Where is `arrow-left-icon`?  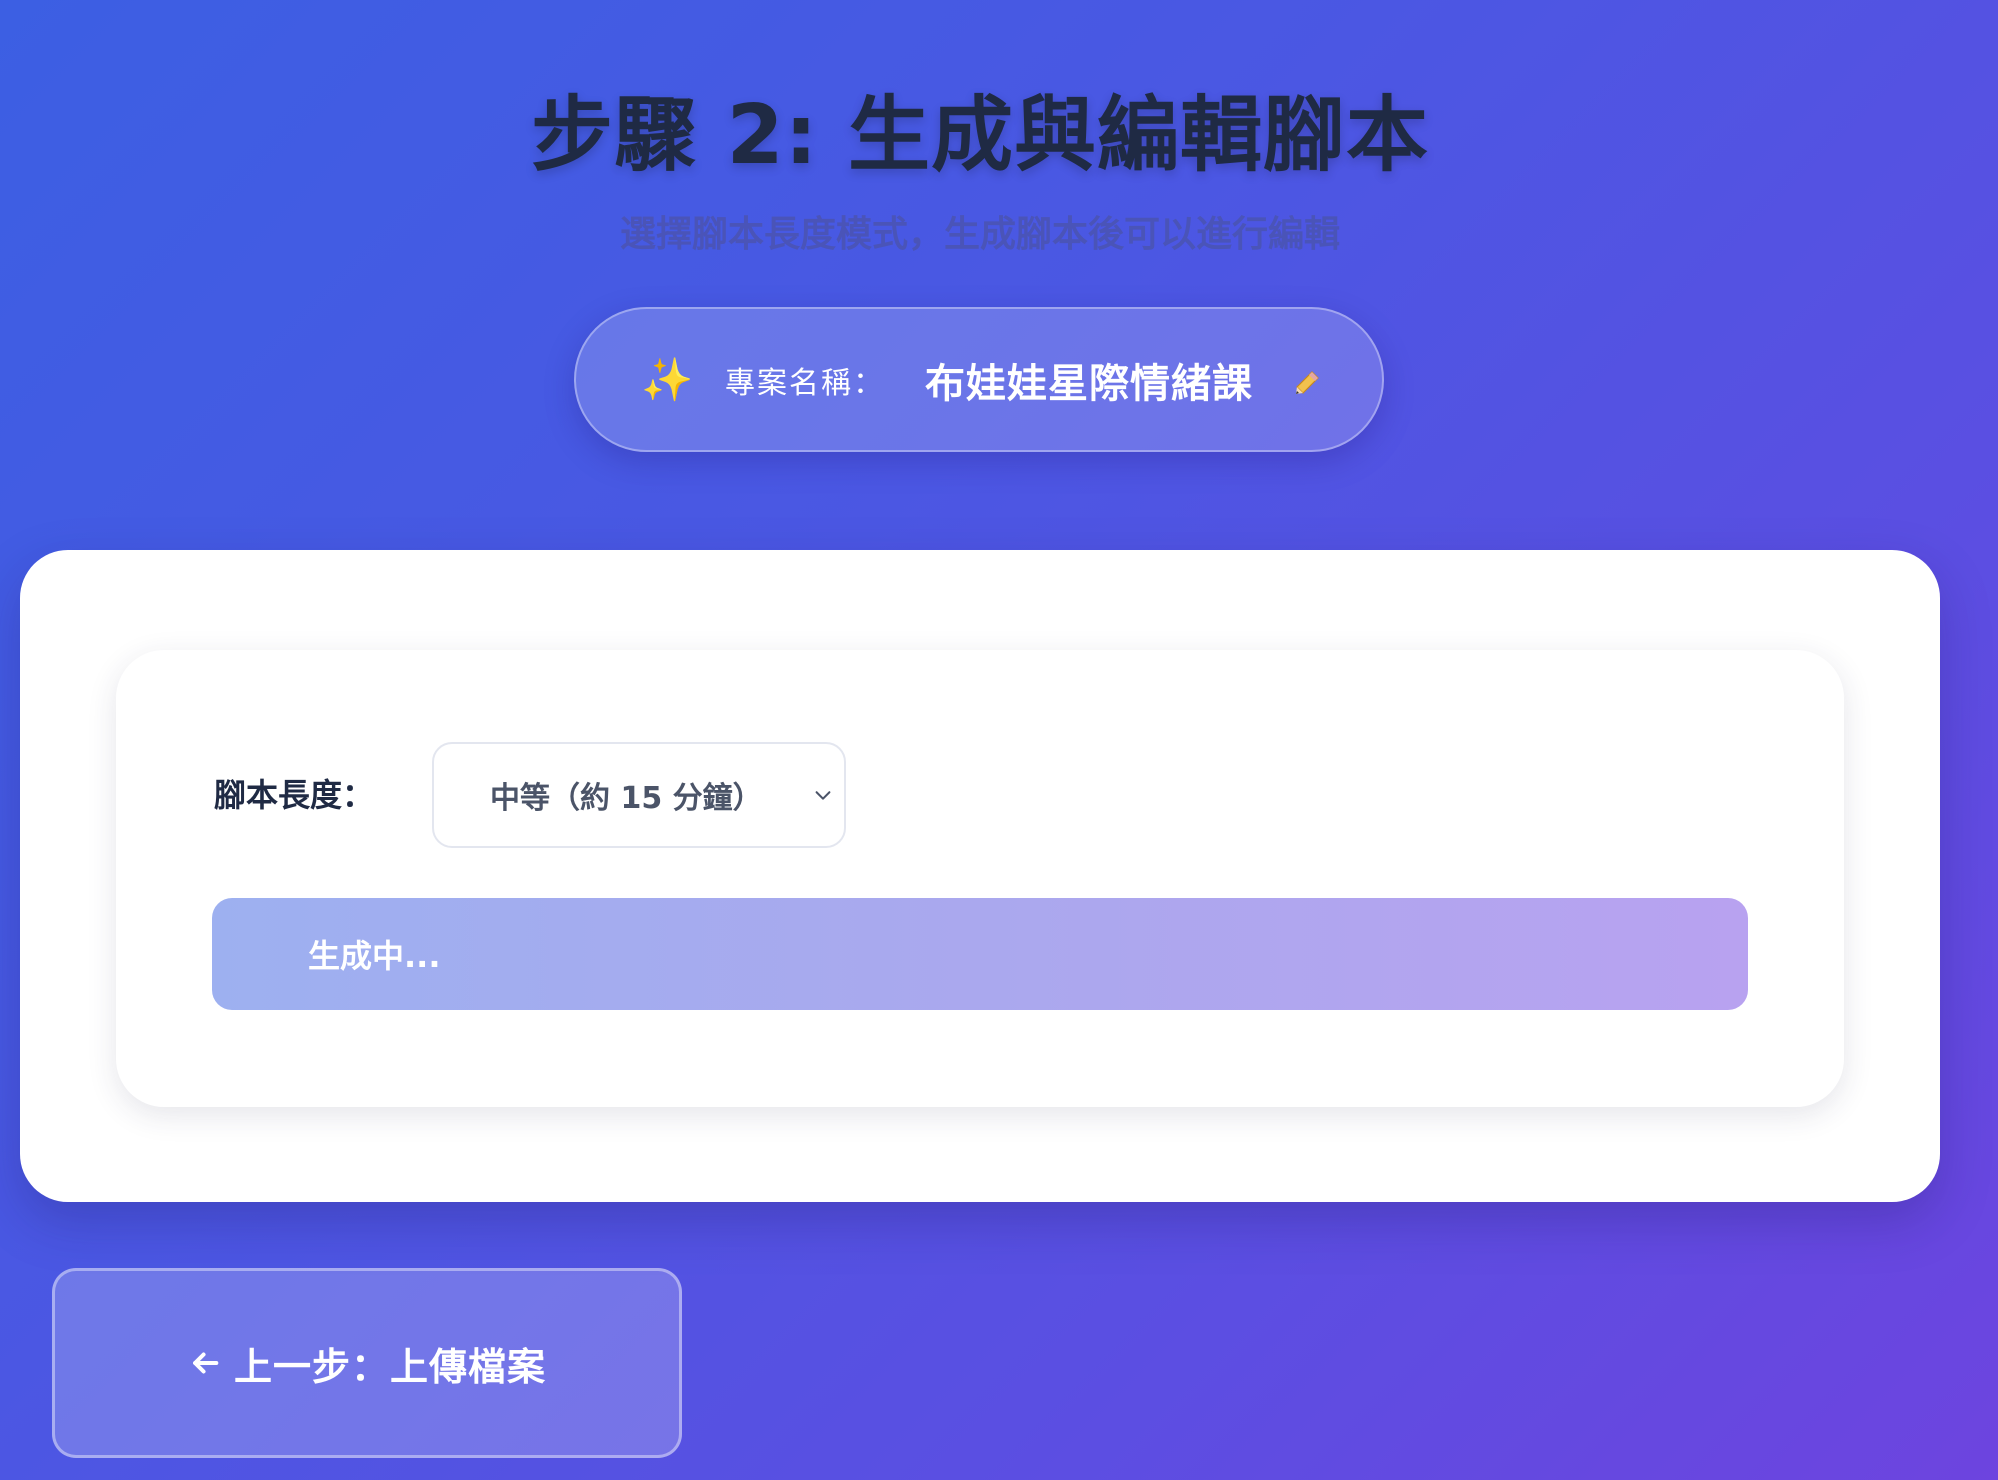 arrow-left-icon is located at coordinates (206, 1363).